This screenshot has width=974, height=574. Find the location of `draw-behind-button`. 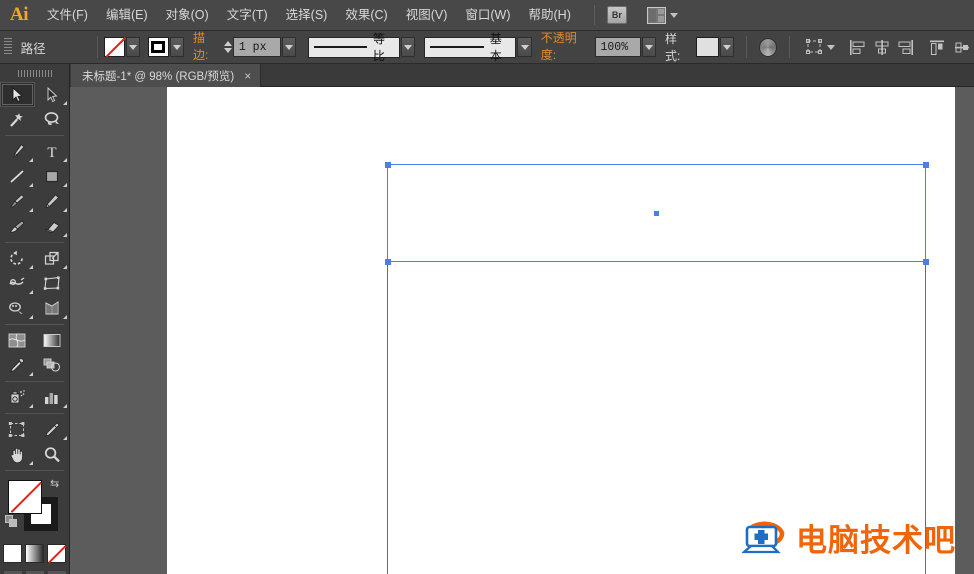

draw-behind-button is located at coordinates (34, 572).